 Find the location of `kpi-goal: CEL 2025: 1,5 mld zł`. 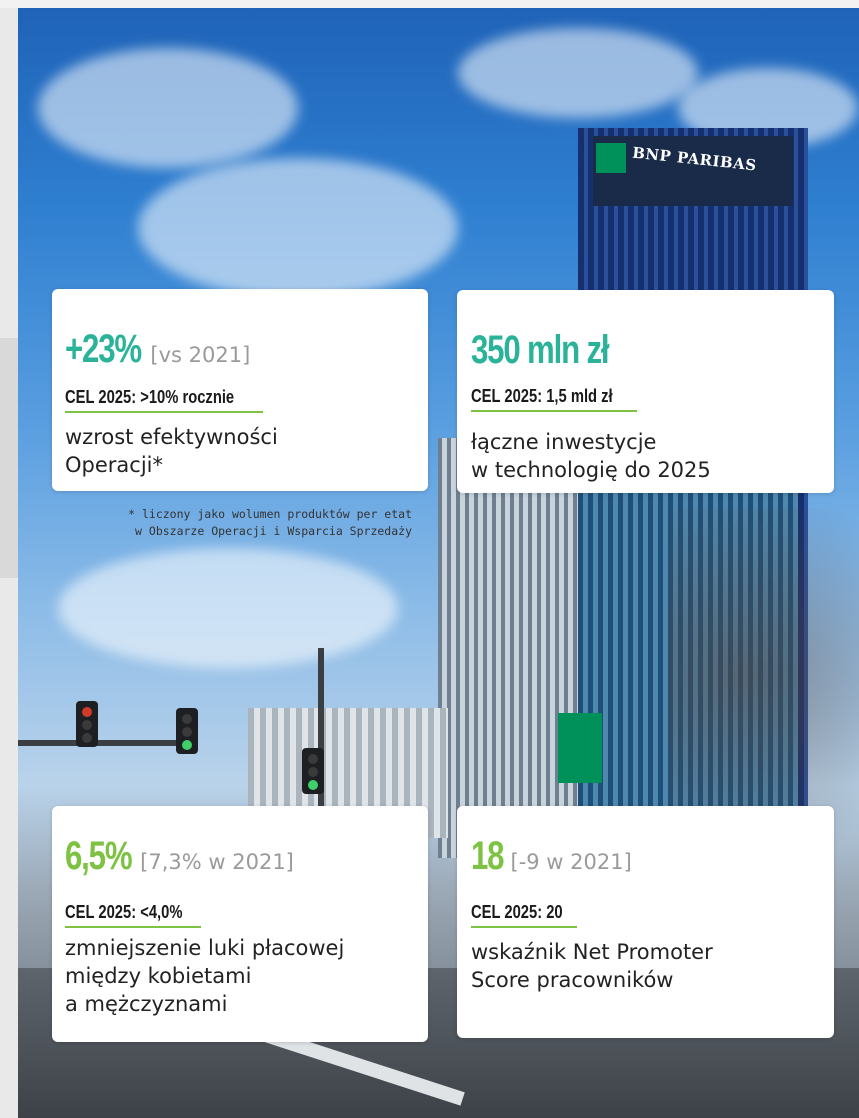

kpi-goal: CEL 2025: 1,5 mld zł is located at coordinates (542, 396).